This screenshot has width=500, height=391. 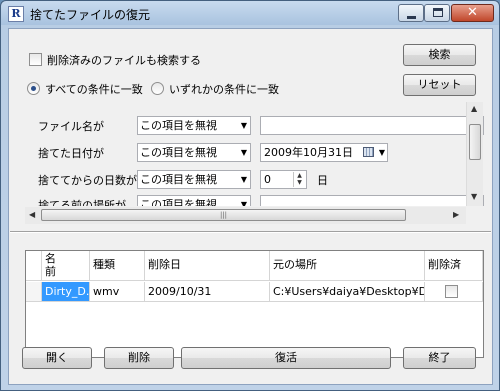 I want to click on table-corner, so click(x=34, y=266).